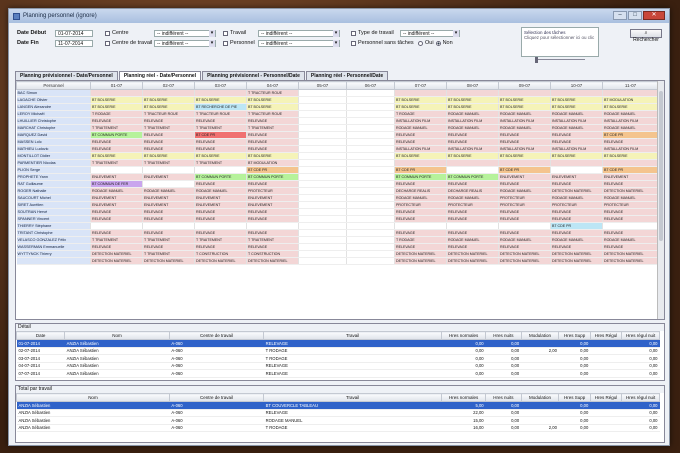 Image resolution: width=680 pixels, height=453 pixels. What do you see at coordinates (635, 15) in the screenshot?
I see `maximize-button: □` at bounding box center [635, 15].